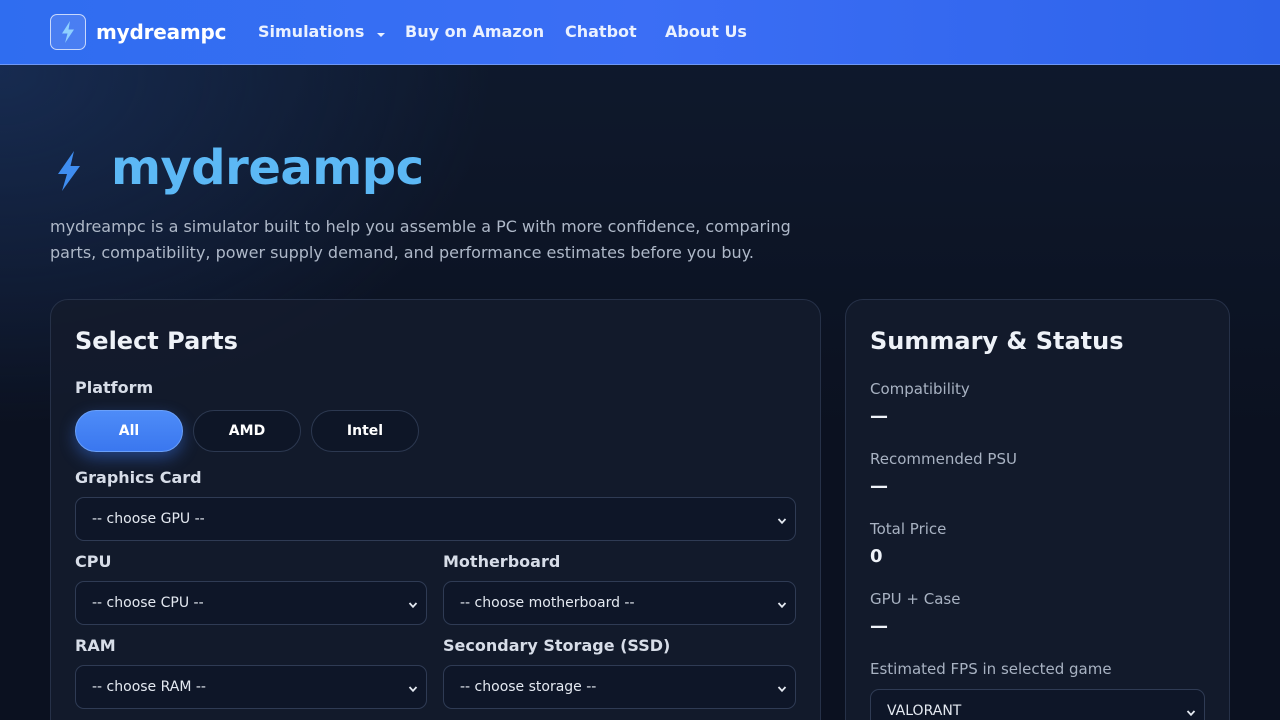 Image resolution: width=1280 pixels, height=720 pixels. Describe the element at coordinates (381, 32) in the screenshot. I see `caret-down-icon` at that location.